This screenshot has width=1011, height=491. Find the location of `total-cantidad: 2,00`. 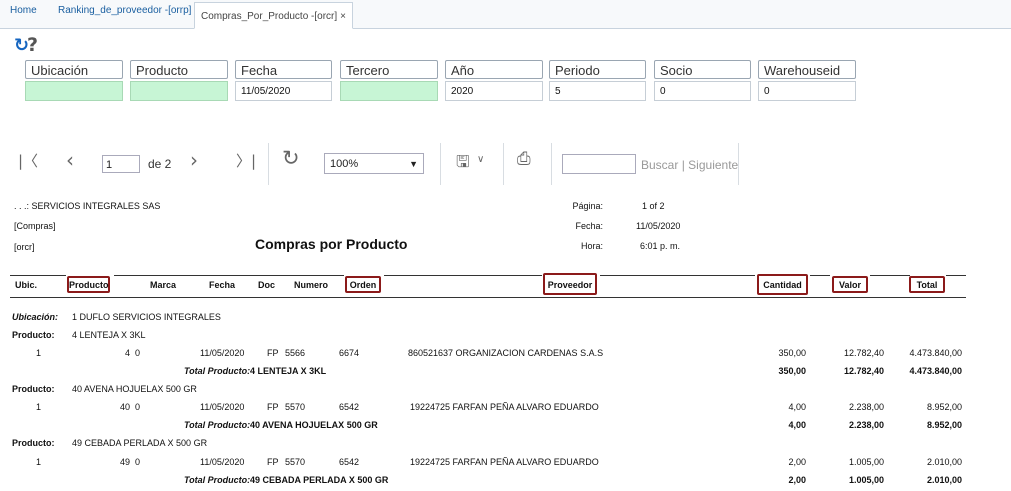

total-cantidad: 2,00 is located at coordinates (797, 480).